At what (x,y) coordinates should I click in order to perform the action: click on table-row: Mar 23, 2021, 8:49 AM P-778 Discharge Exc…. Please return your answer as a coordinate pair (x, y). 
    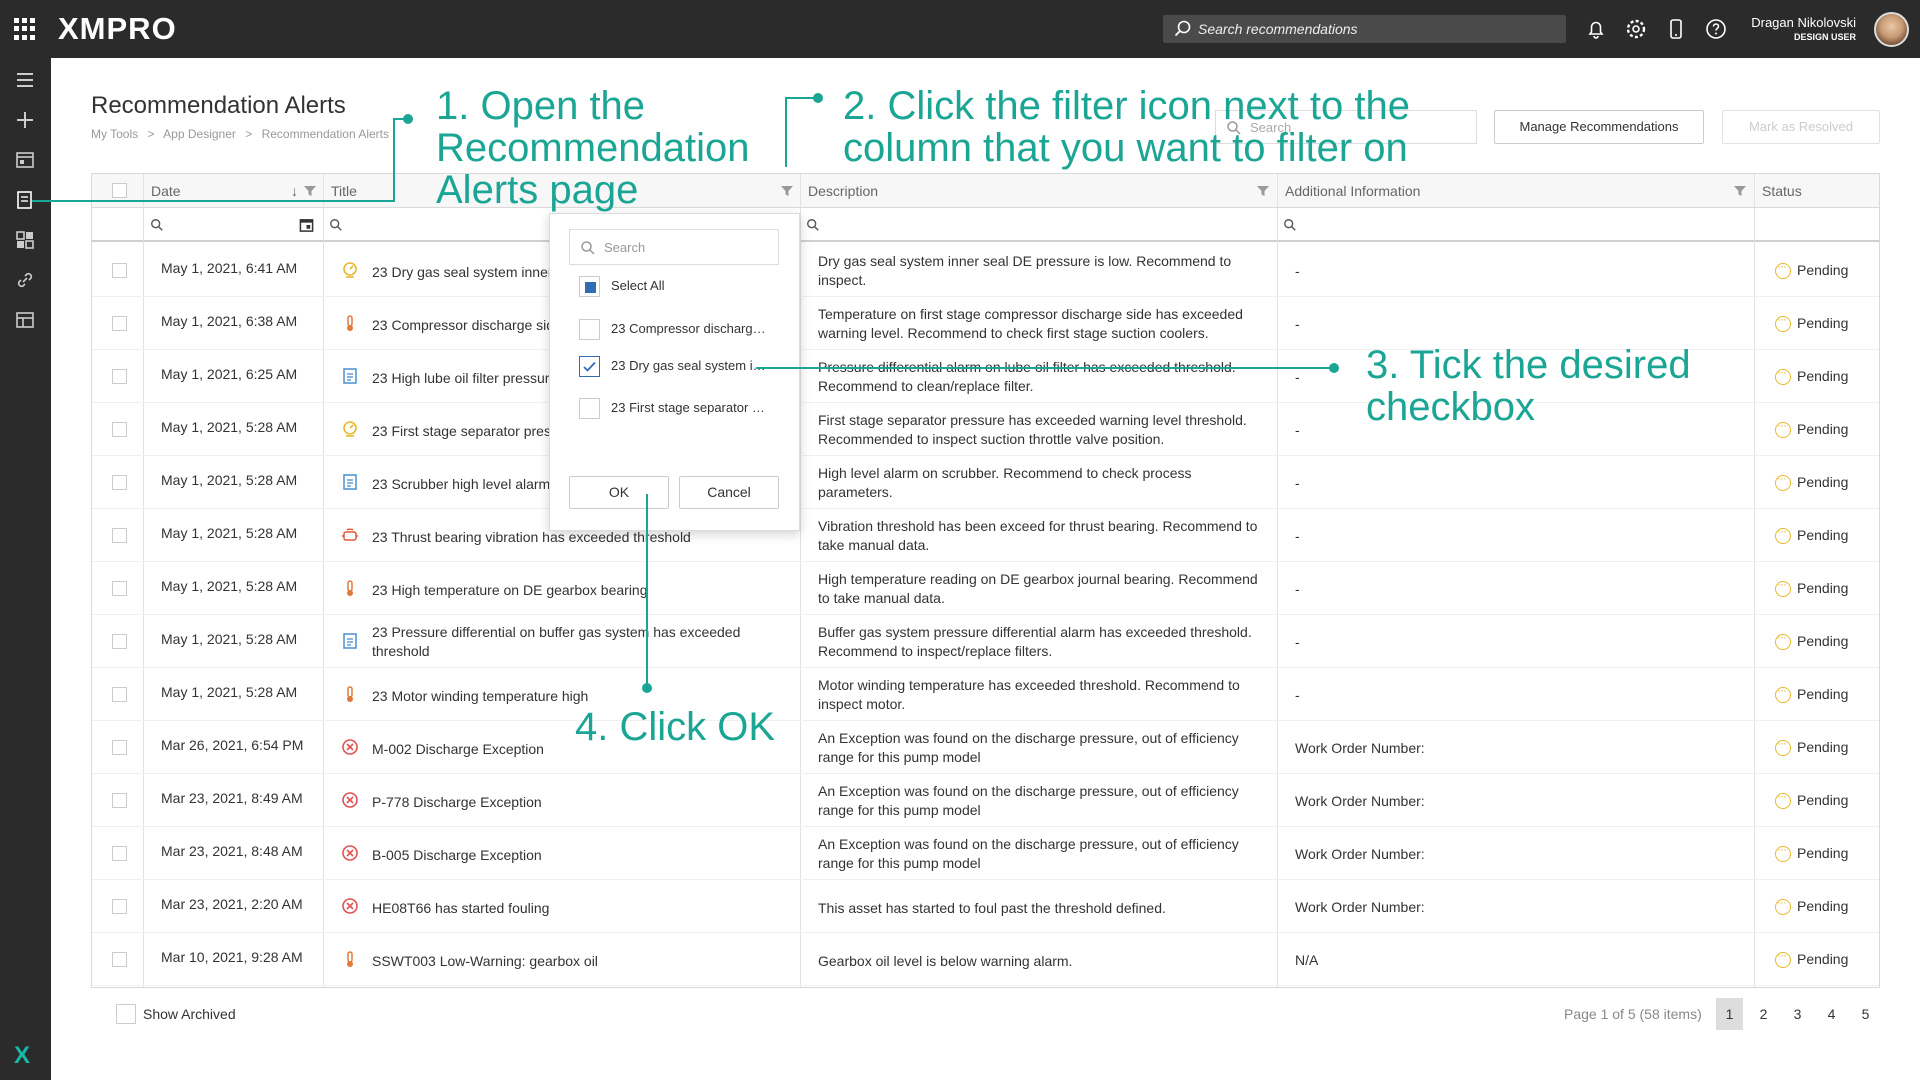
    Looking at the image, I should click on (985, 800).